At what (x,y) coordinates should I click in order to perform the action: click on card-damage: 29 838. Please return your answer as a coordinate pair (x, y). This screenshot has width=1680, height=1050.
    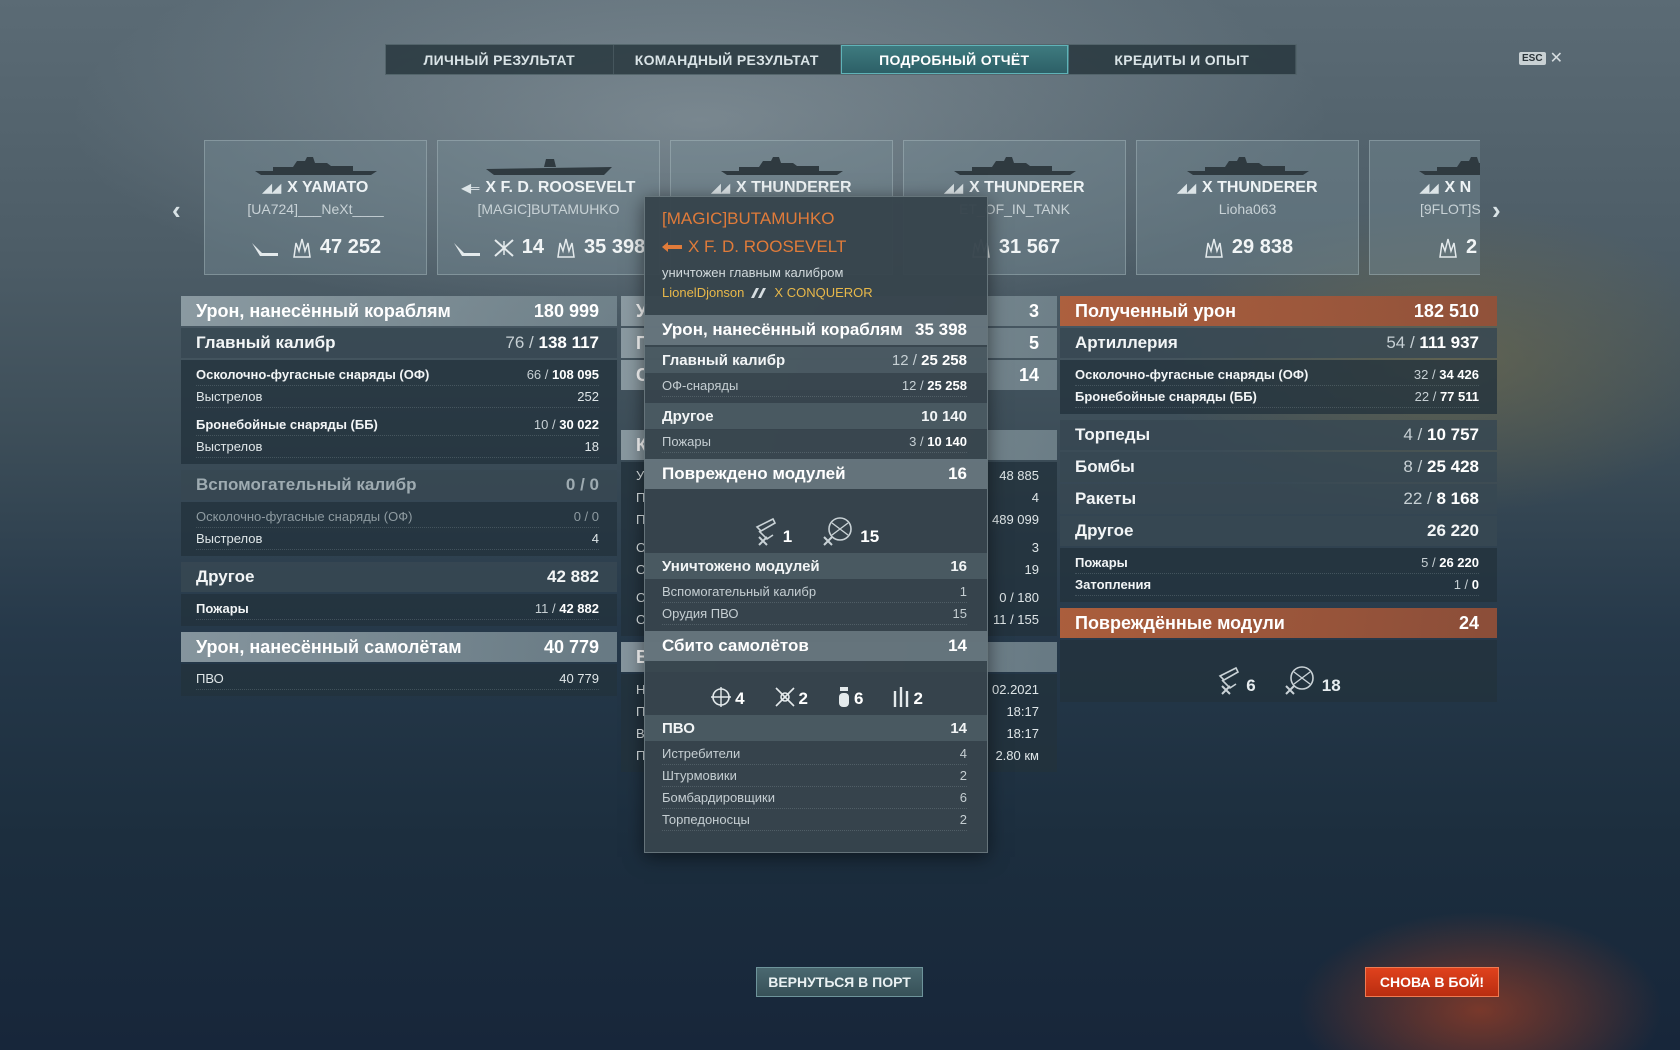
    Looking at the image, I should click on (1262, 247).